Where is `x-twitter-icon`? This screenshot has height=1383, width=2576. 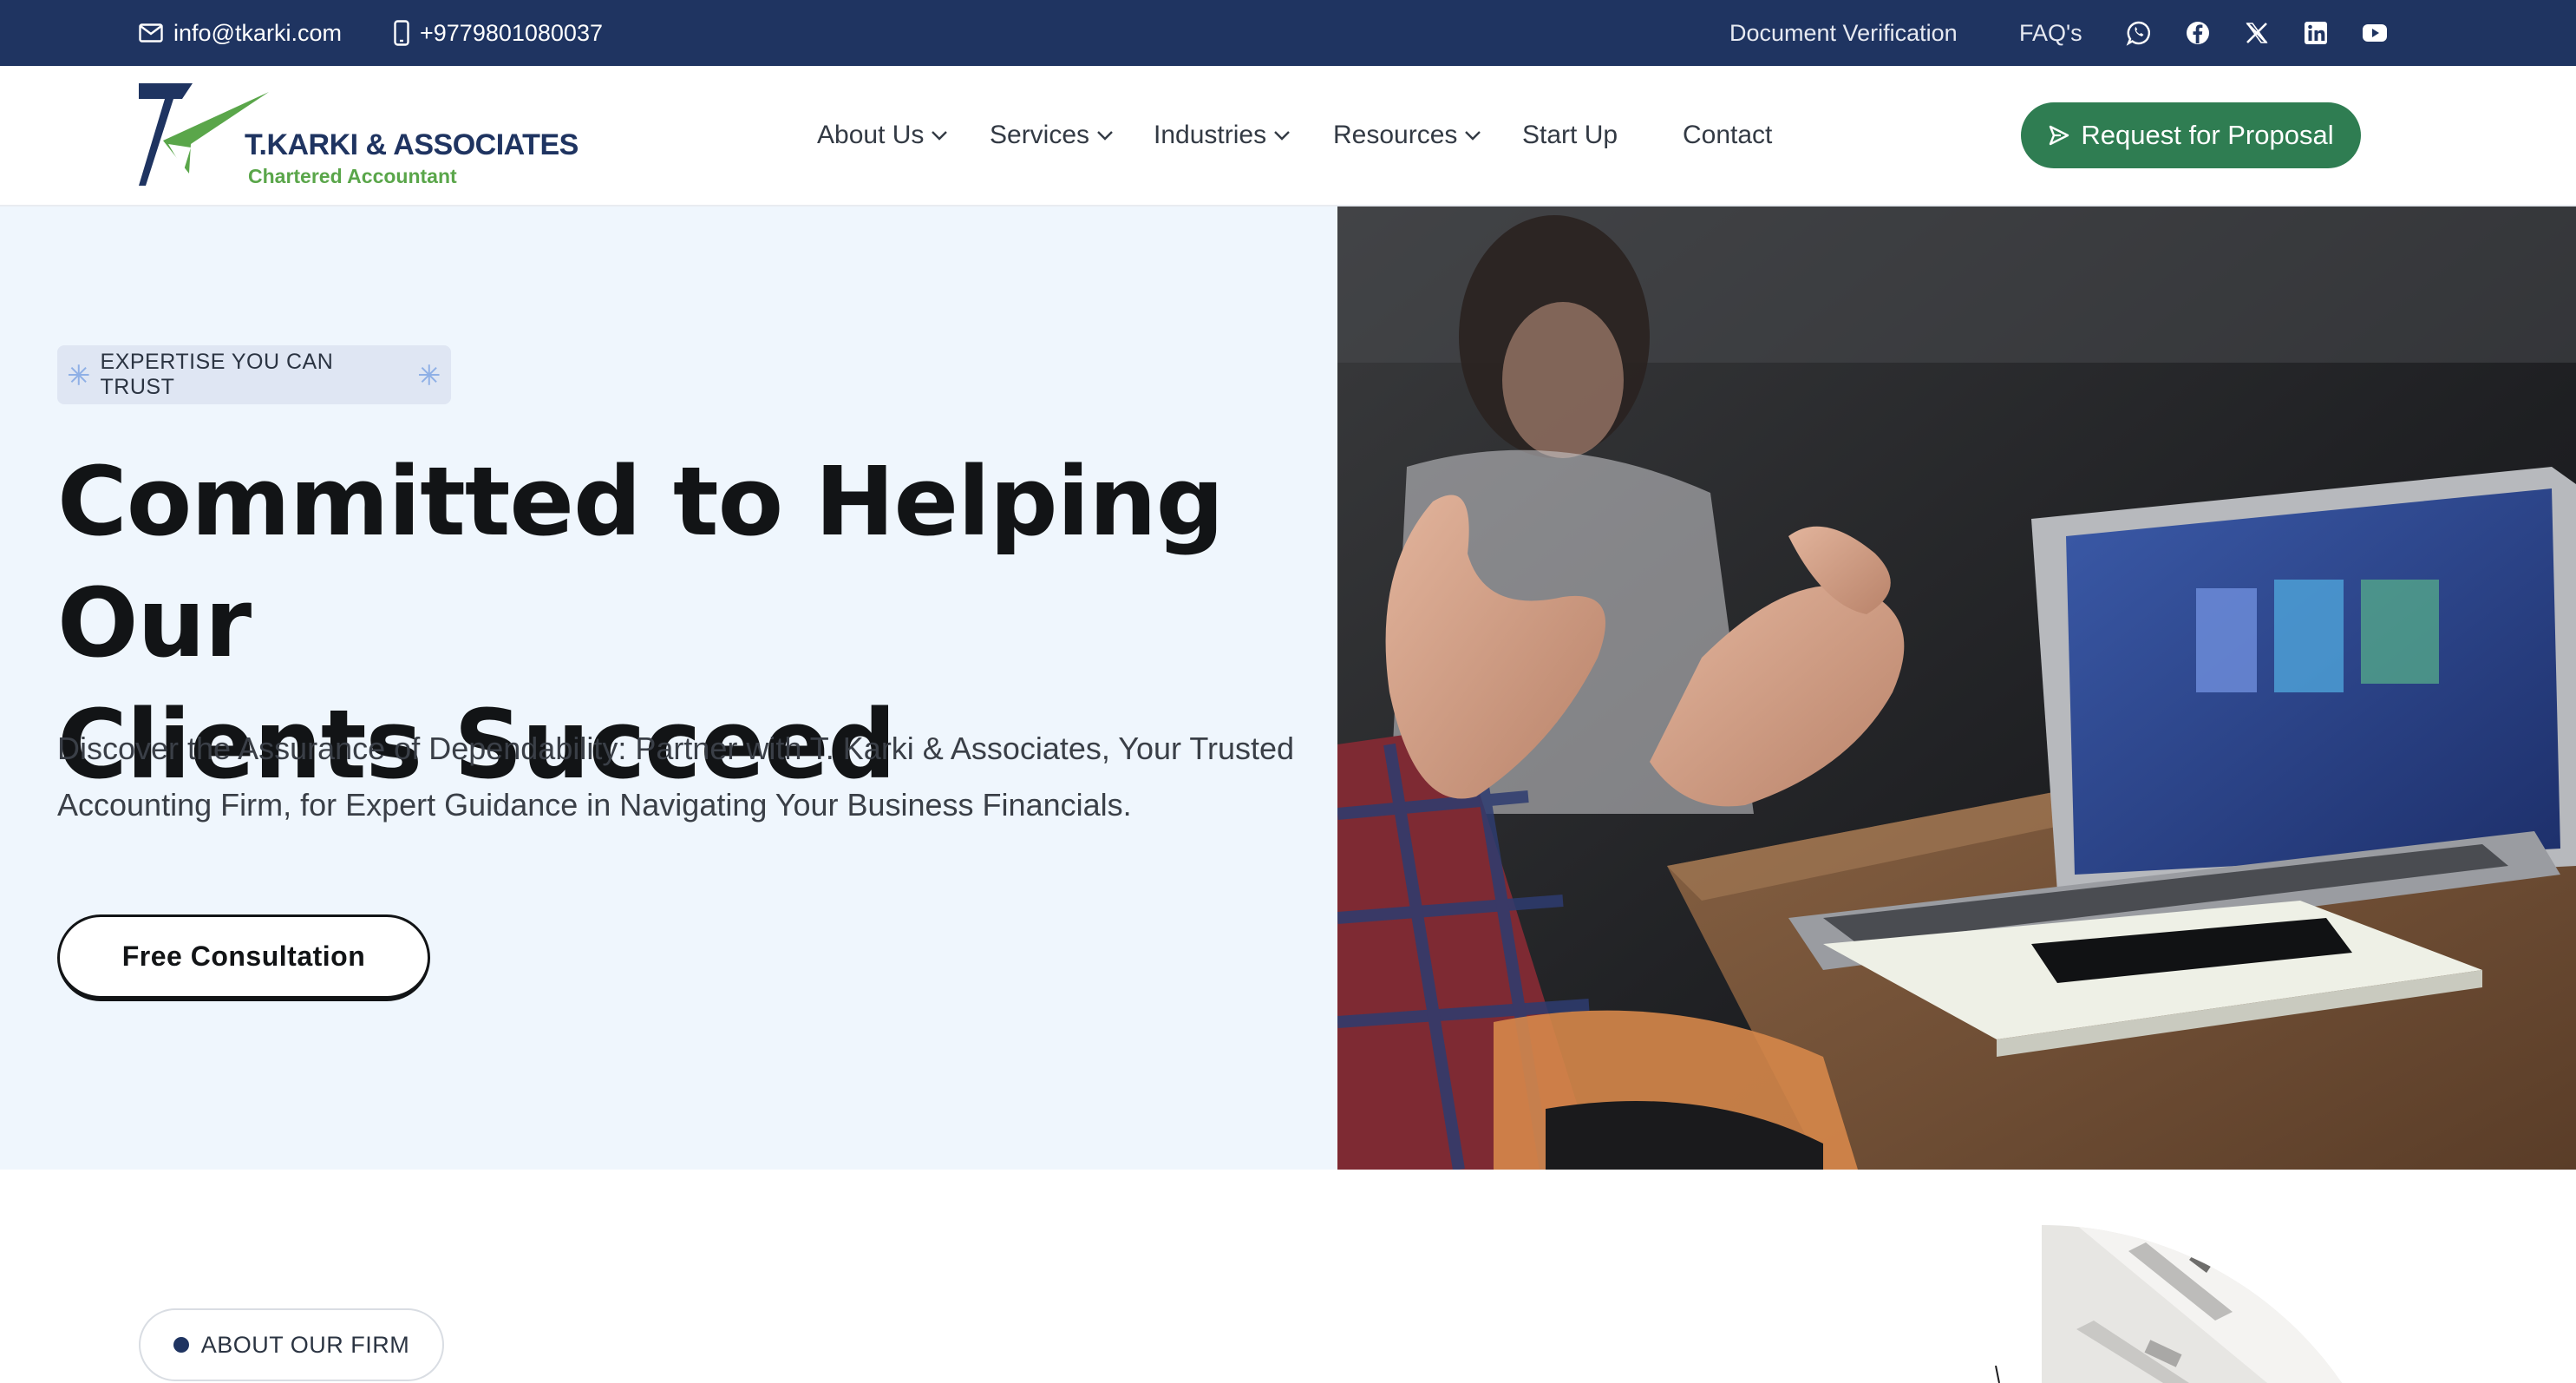 x-twitter-icon is located at coordinates (2257, 33).